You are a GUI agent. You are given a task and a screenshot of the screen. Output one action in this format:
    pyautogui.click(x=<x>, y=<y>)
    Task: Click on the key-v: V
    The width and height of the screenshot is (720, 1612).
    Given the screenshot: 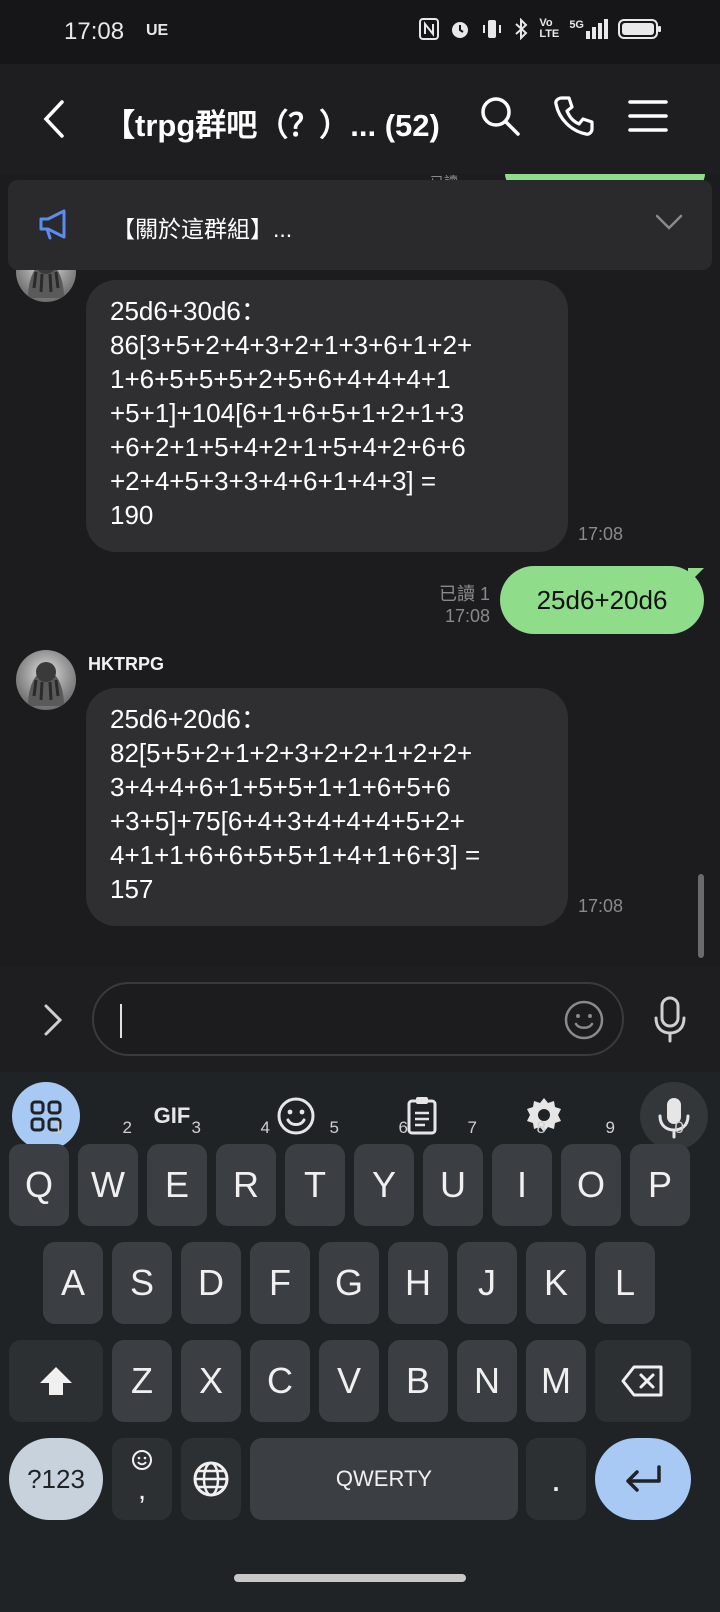 What is the action you would take?
    pyautogui.click(x=349, y=1381)
    